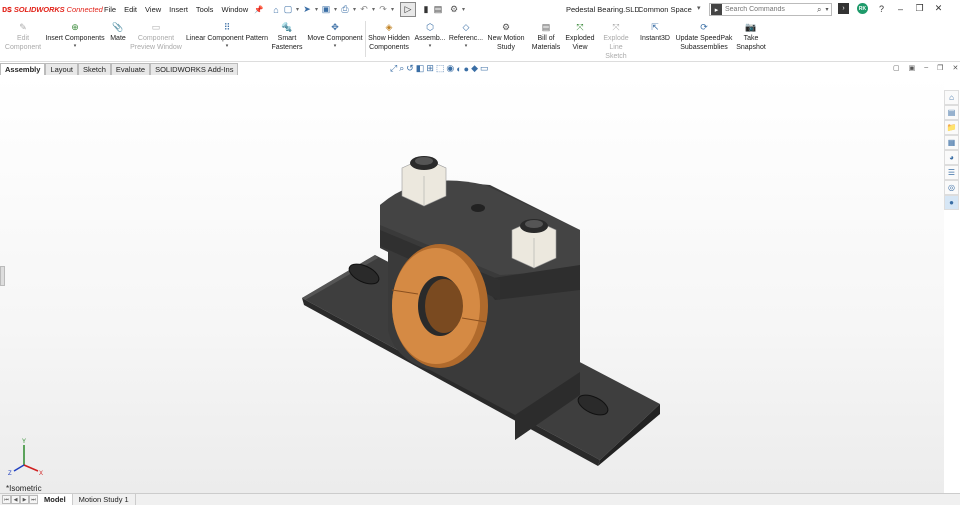 The height and width of the screenshot is (505, 960). Describe the element at coordinates (75, 46) in the screenshot. I see `insert-components-dropdown-icon: ▾` at that location.